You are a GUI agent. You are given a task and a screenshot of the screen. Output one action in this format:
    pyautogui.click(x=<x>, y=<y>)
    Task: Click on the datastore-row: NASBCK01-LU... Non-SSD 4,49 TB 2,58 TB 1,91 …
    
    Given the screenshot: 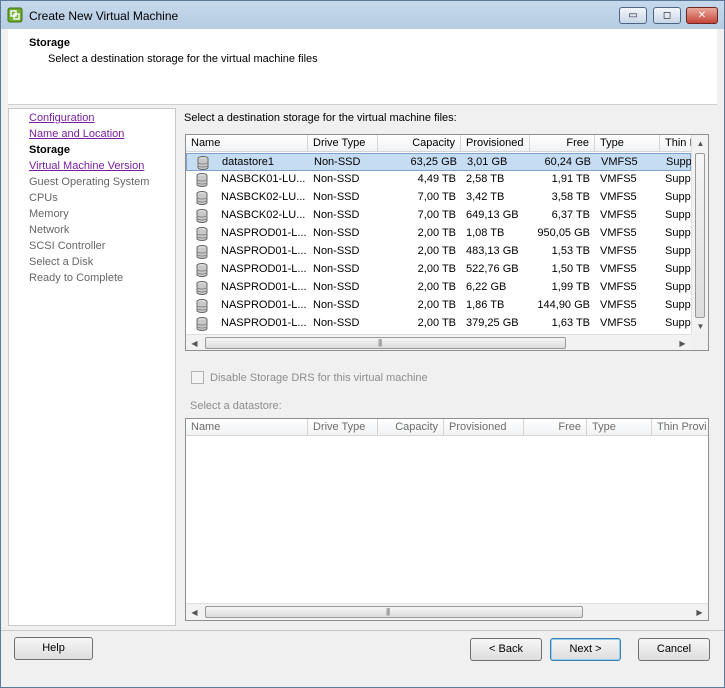 What is the action you would take?
    pyautogui.click(x=438, y=180)
    